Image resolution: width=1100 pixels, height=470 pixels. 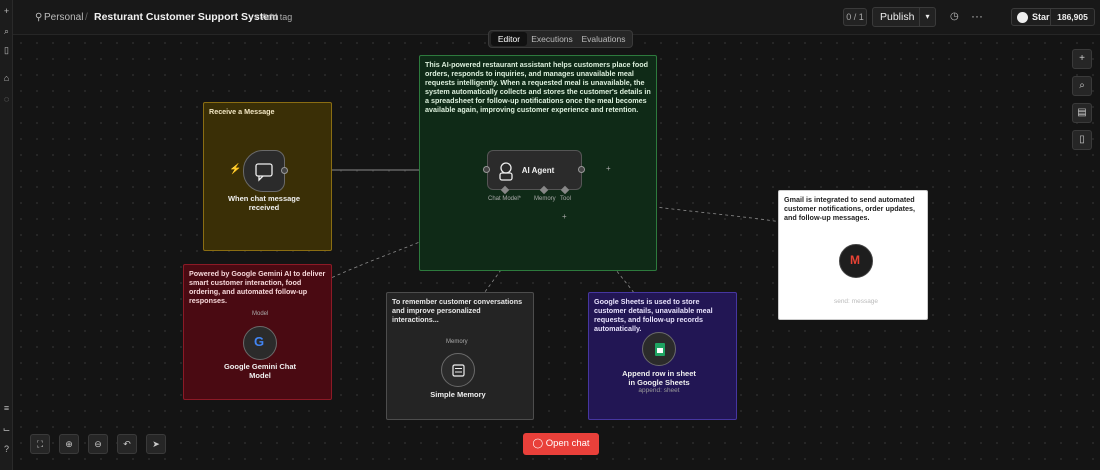 I want to click on chevron-down-icon: ▾, so click(x=927, y=17).